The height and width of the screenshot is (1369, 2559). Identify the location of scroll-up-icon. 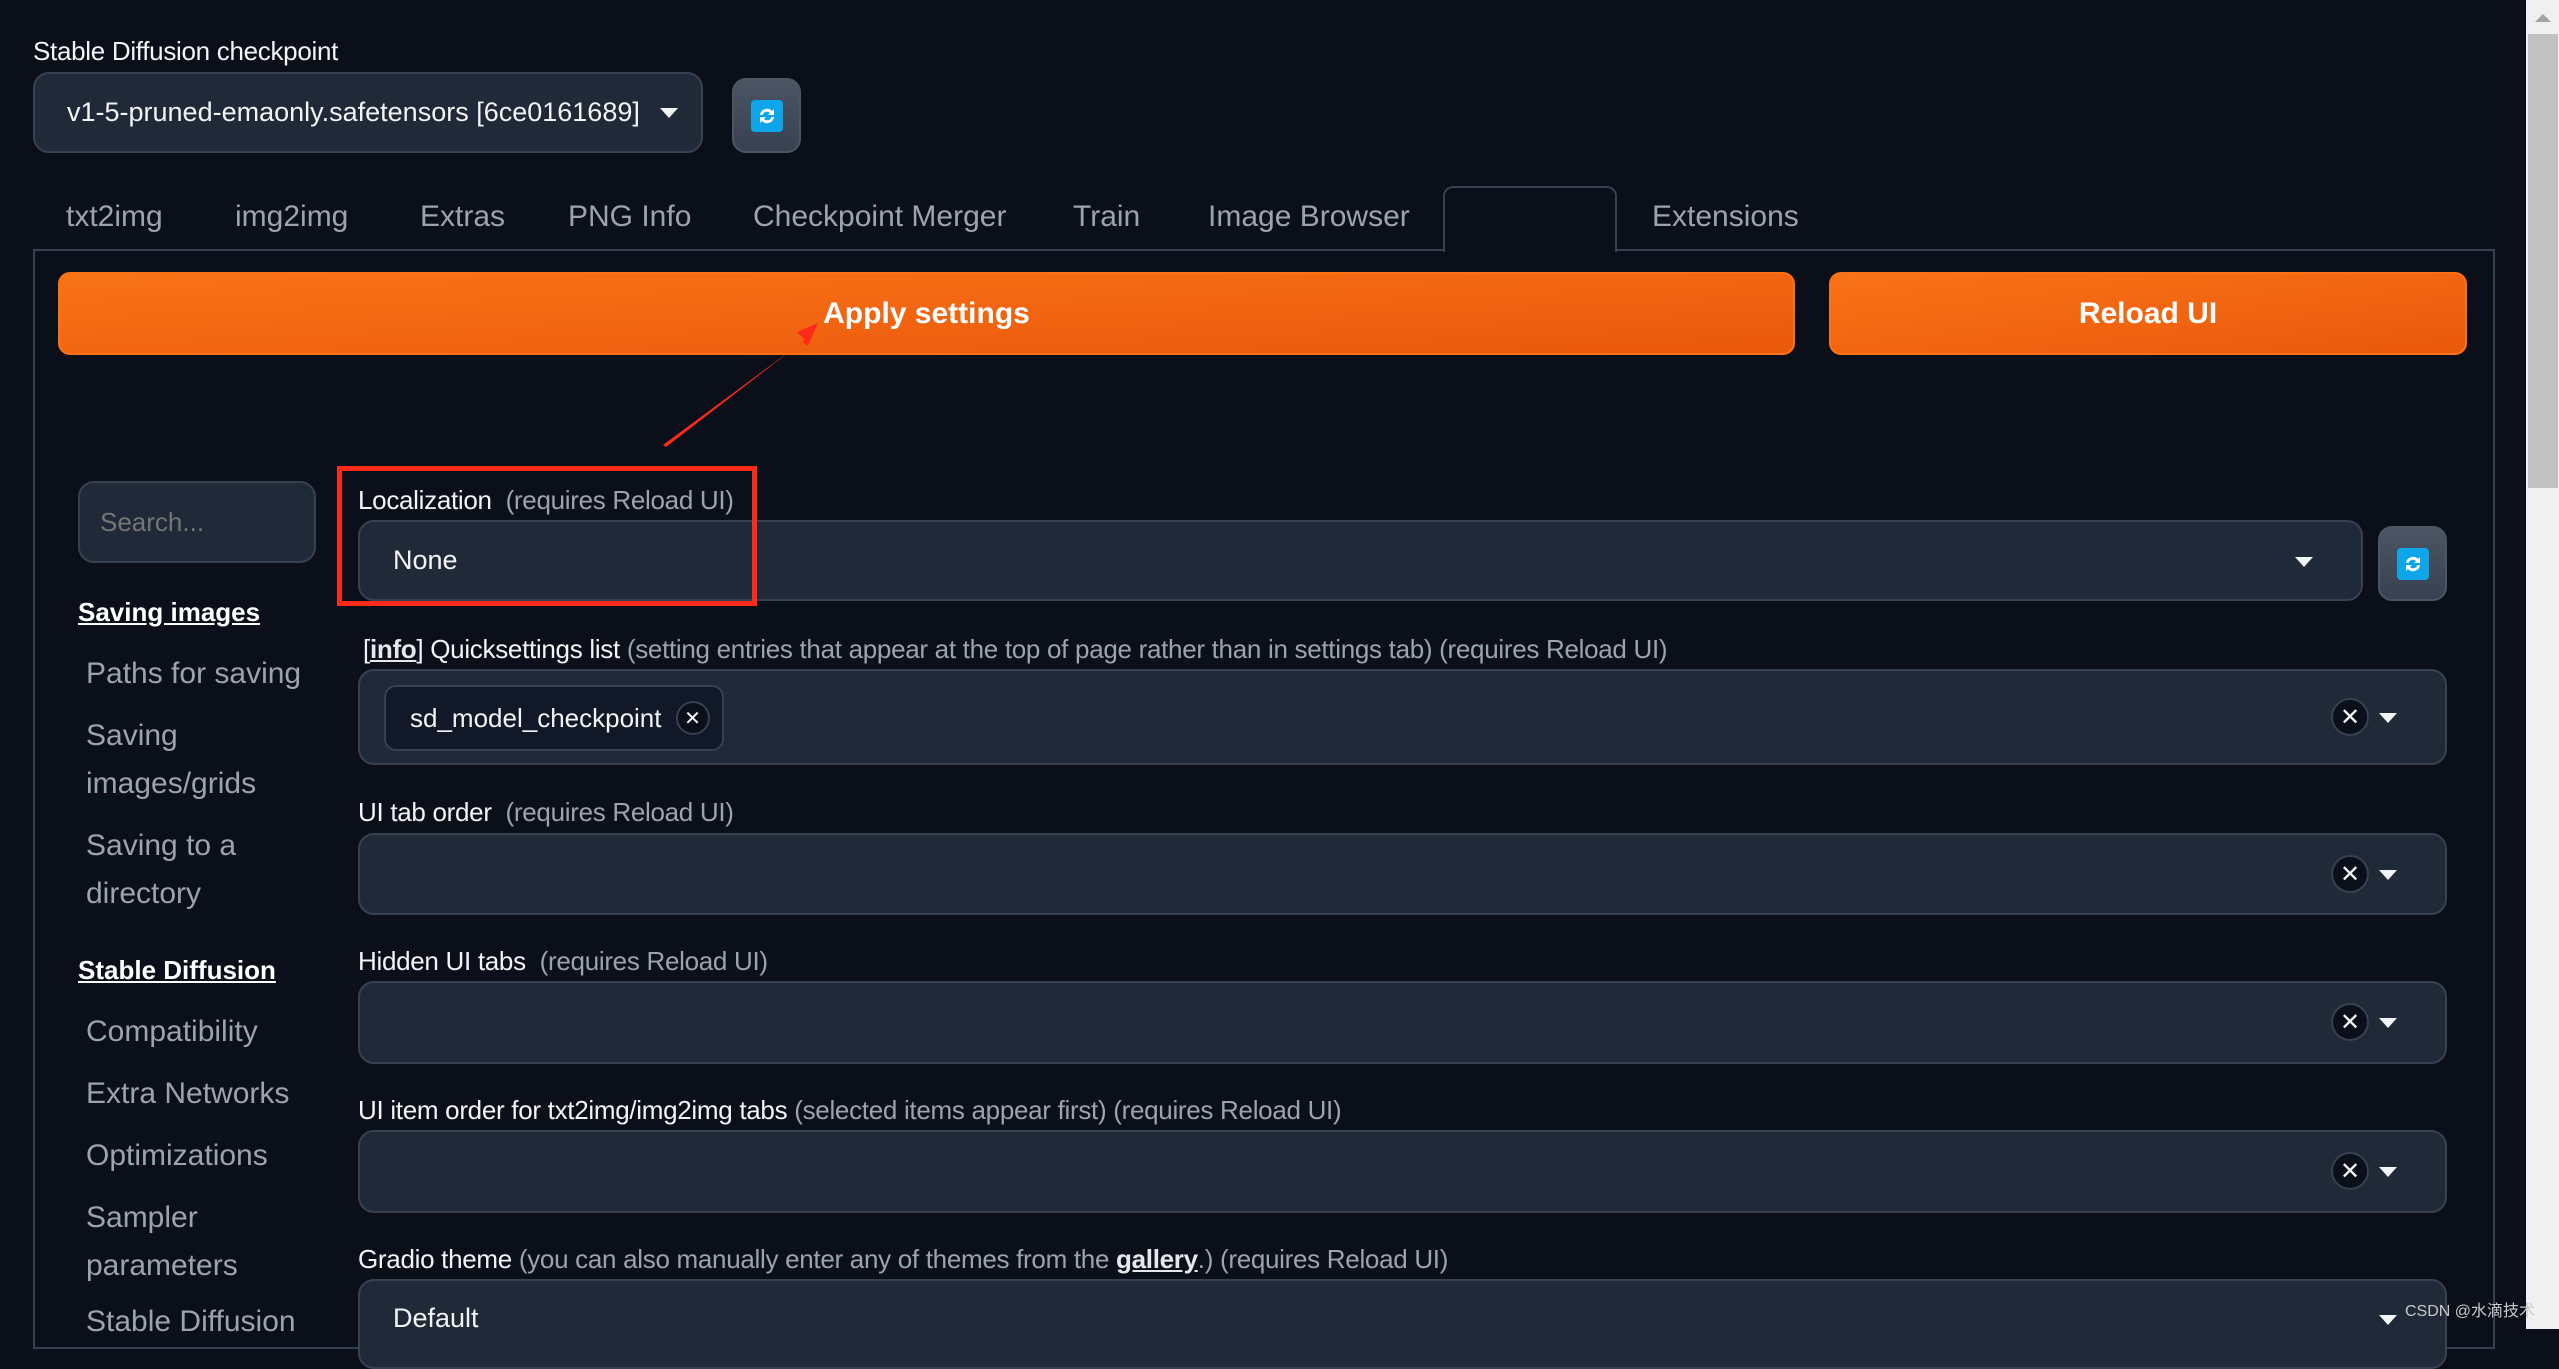
(2543, 18).